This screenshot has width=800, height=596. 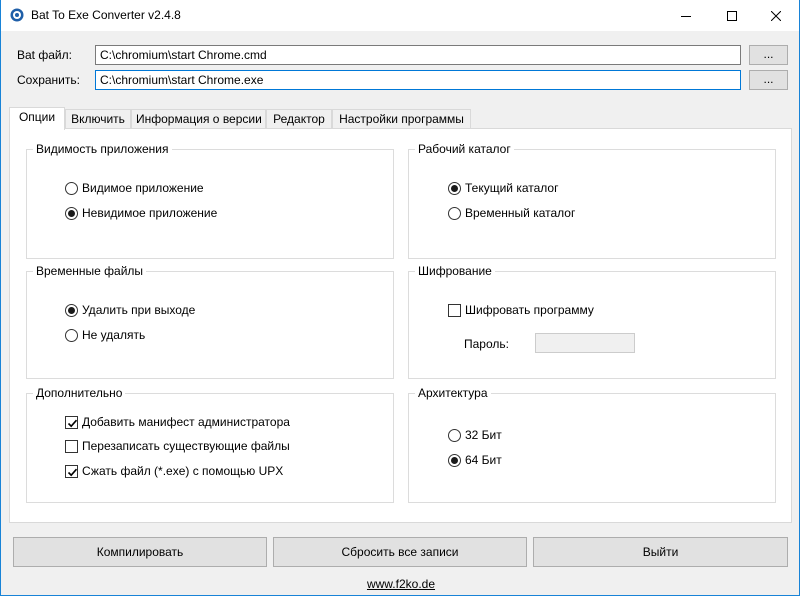 I want to click on tab-include: Включить, so click(x=98, y=119).